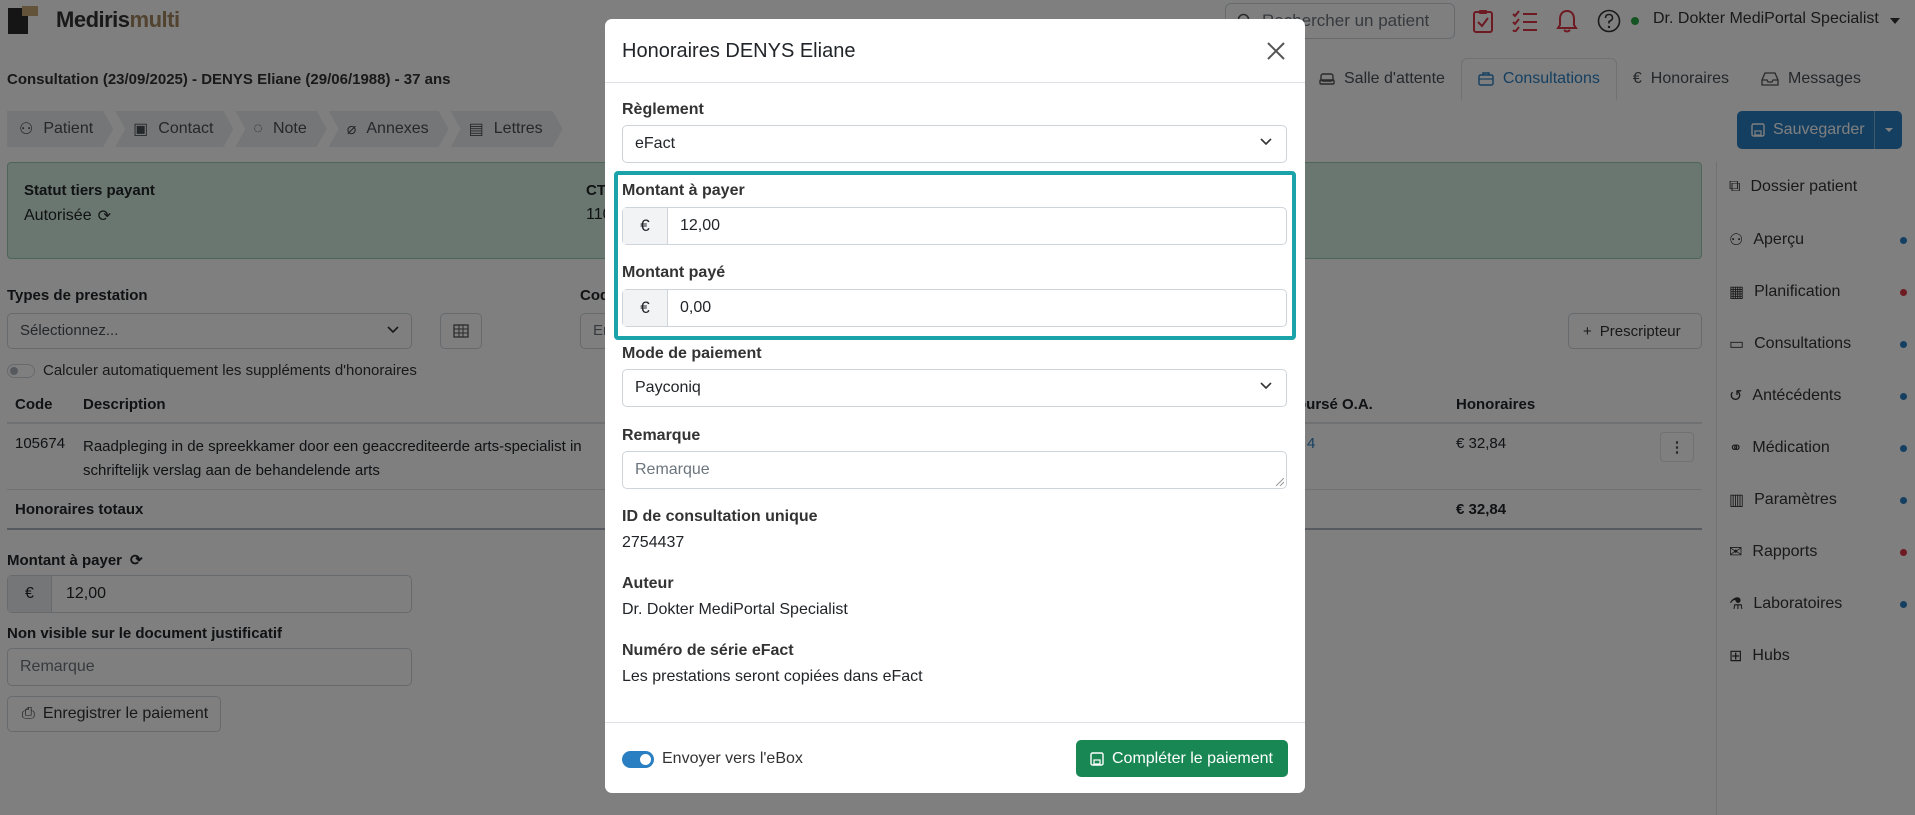  Describe the element at coordinates (1276, 51) in the screenshot. I see `close-icon` at that location.